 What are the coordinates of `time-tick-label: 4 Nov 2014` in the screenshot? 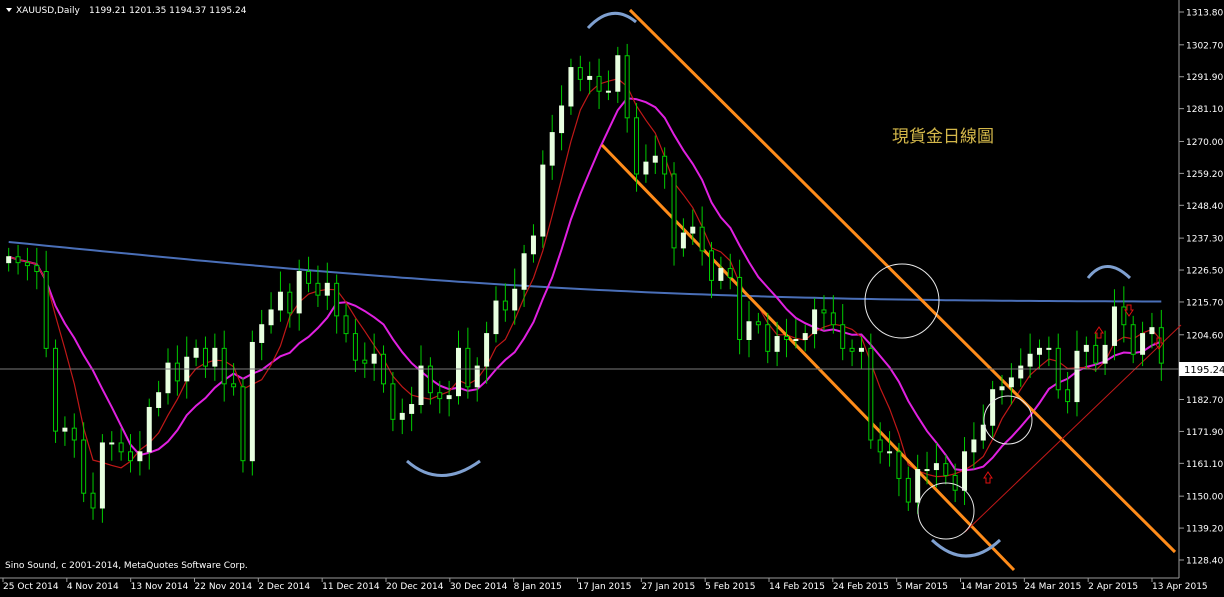 It's located at (93, 587).